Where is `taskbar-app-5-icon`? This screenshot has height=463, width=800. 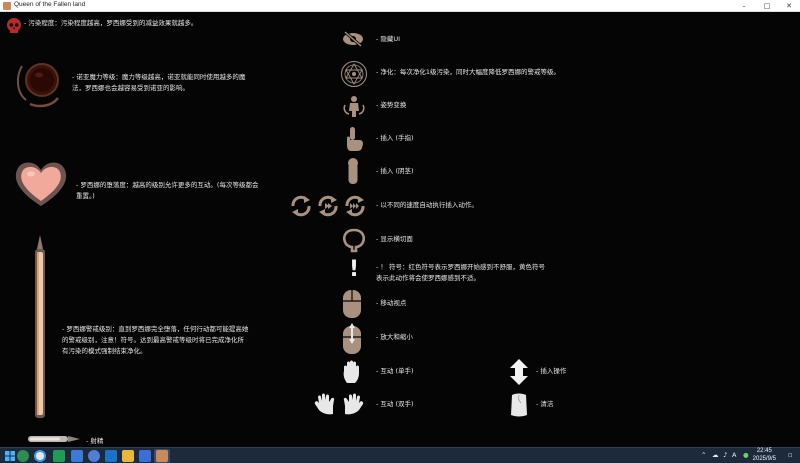
taskbar-app-5-icon is located at coordinates (94, 456).